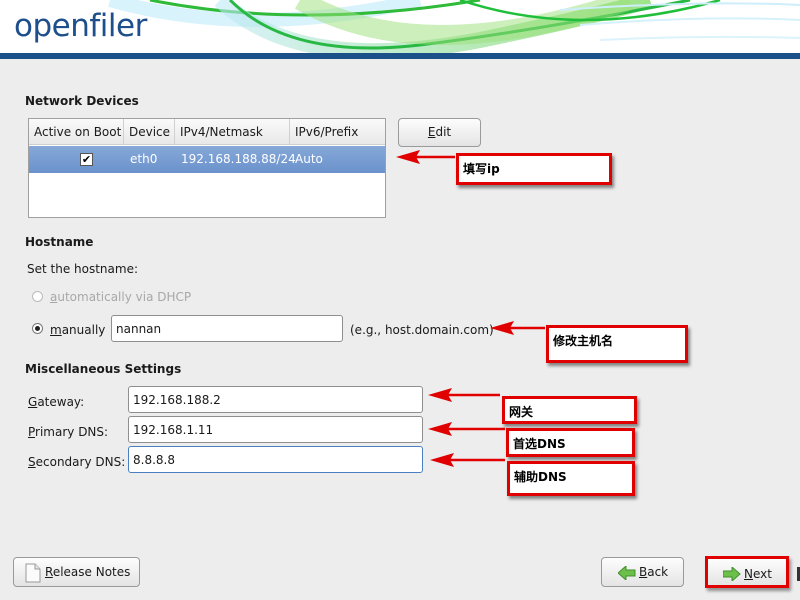 Image resolution: width=800 pixels, height=600 pixels. Describe the element at coordinates (617, 344) in the screenshot. I see `annotation-change-hostname: 修改主机名` at that location.